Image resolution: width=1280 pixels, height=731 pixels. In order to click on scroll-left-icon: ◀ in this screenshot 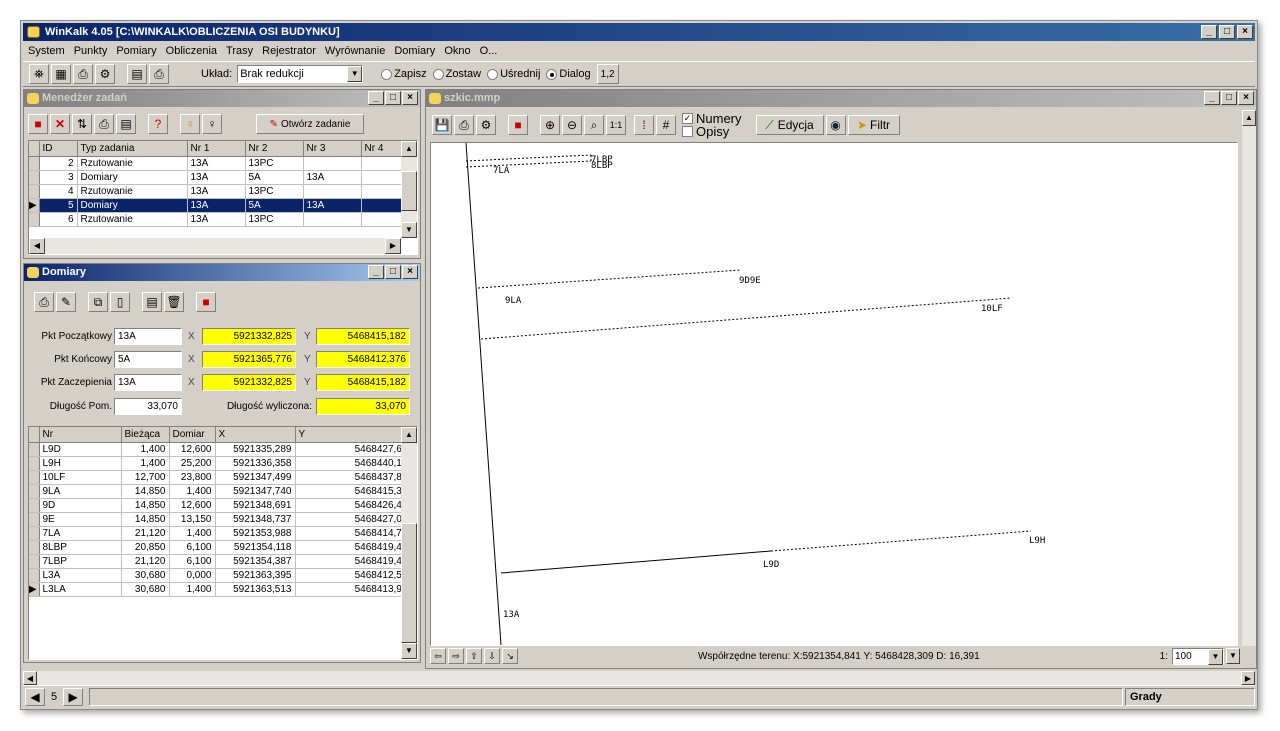, I will do `click(30, 678)`.